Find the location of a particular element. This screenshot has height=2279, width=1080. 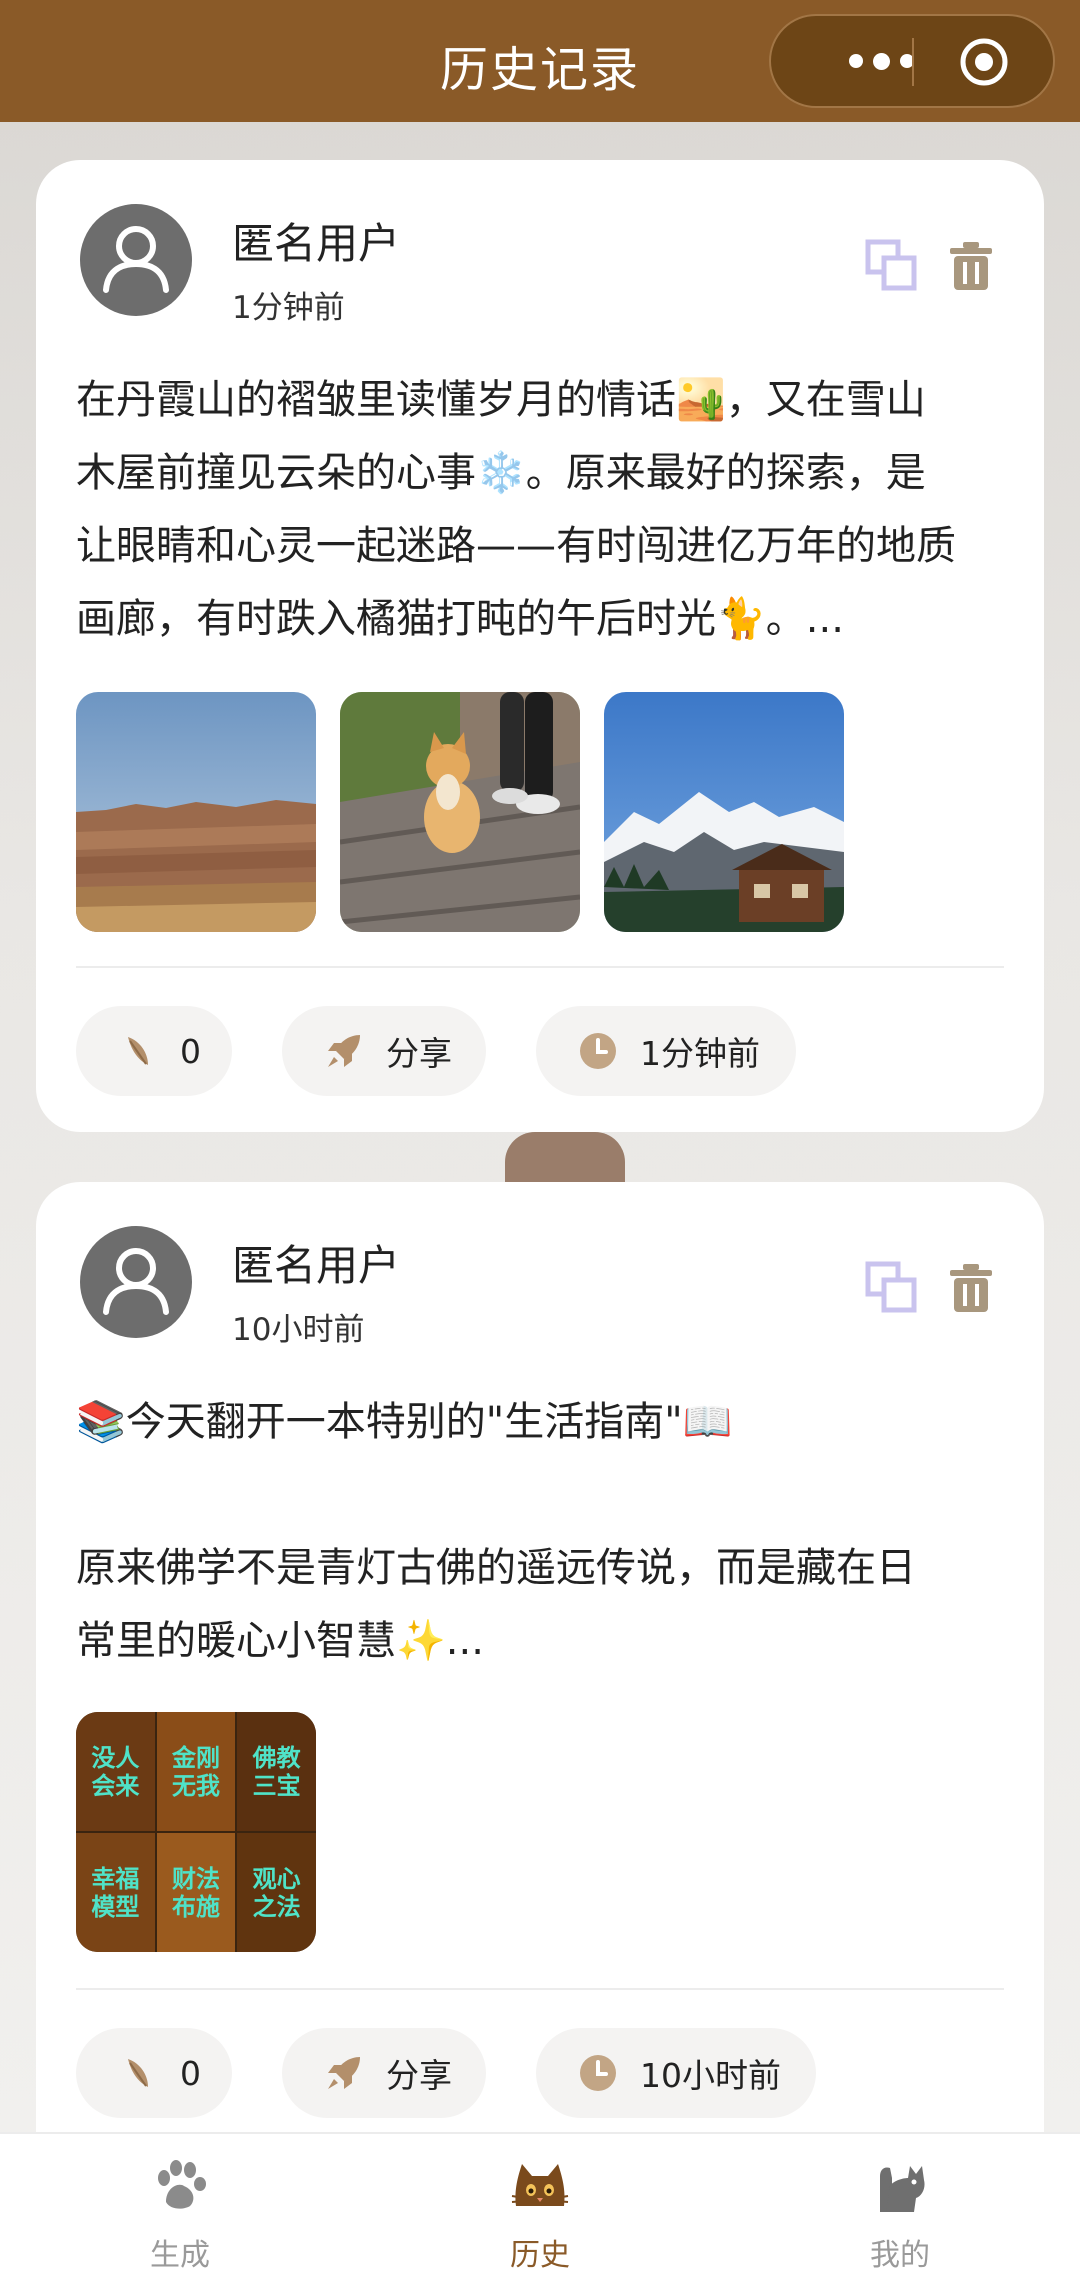

post-text-line: 原来佛学不是青灯古佛的遥远传说，而是藏在日 is located at coordinates (496, 1568).